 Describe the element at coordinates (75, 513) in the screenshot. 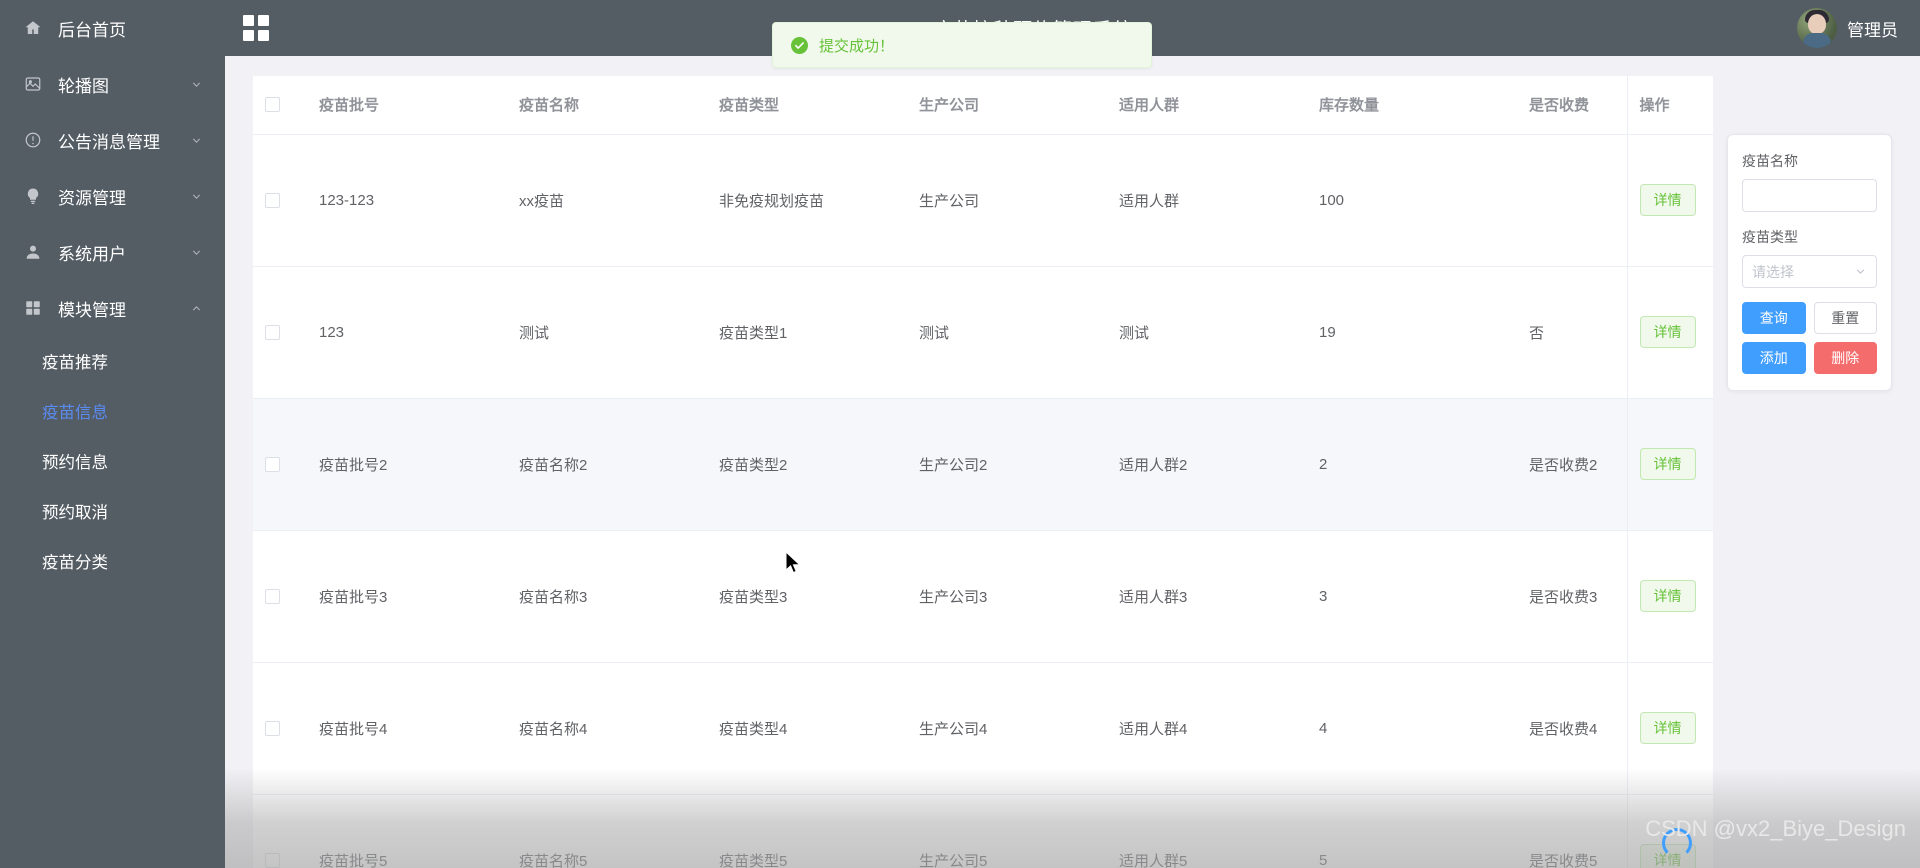

I see `submenu-item-label: 预约取消` at that location.